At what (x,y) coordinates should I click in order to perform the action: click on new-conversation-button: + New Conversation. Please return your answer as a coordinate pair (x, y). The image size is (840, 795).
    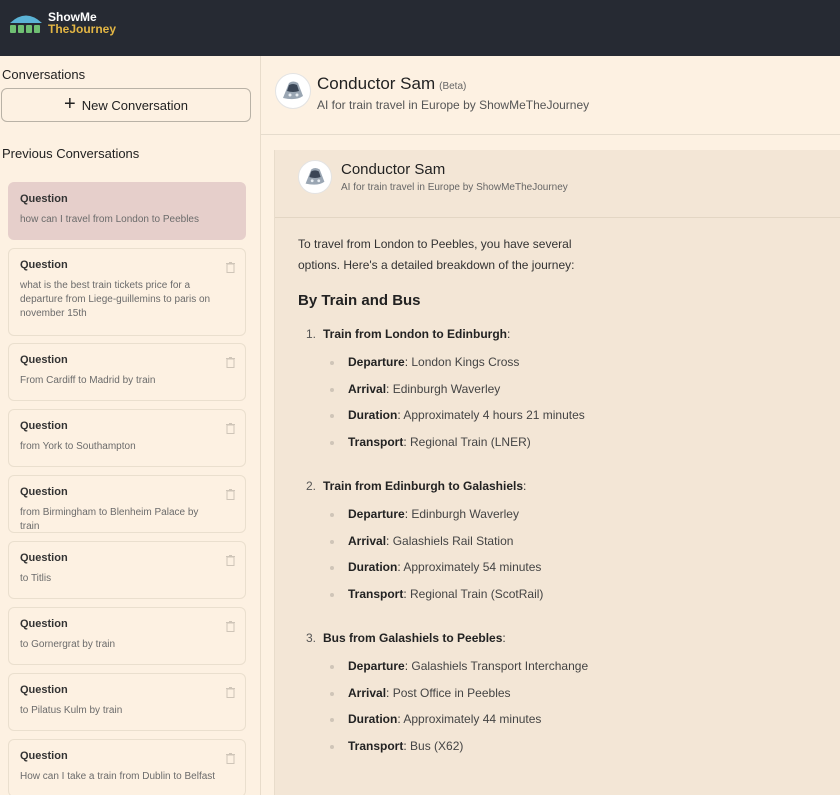
    Looking at the image, I should click on (126, 105).